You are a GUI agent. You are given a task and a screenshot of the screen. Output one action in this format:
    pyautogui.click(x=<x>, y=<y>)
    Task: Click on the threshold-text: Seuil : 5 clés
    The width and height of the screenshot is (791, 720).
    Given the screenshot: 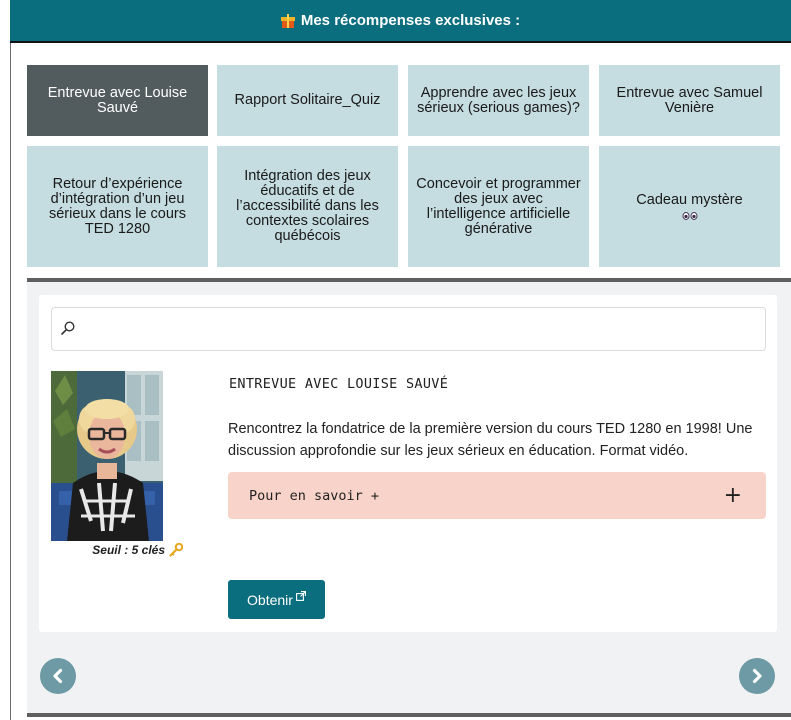 What is the action you would take?
    pyautogui.click(x=128, y=550)
    